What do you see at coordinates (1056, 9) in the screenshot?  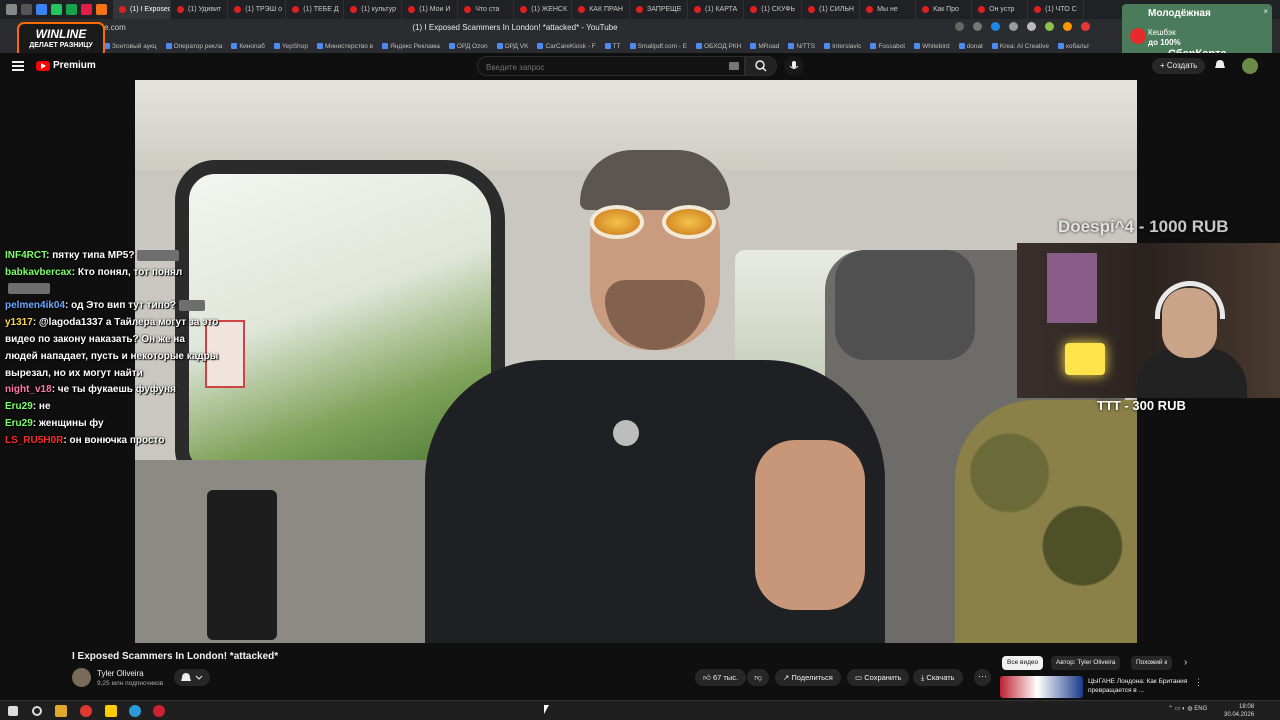 I see `browser-tab: (1) ЧТО С` at bounding box center [1056, 9].